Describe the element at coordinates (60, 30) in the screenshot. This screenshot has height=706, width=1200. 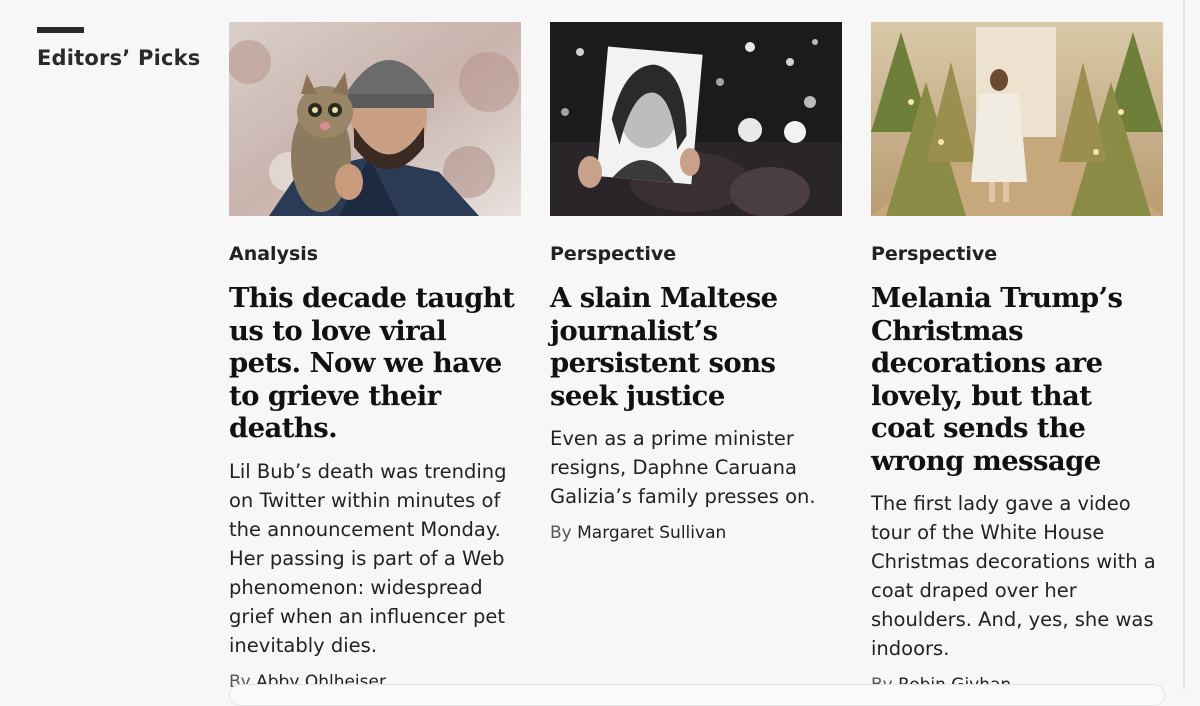
I see `section-rule` at that location.